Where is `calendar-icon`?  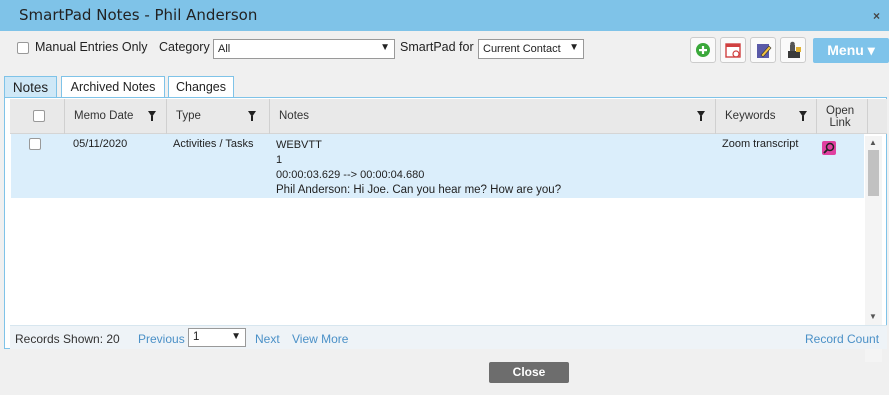
calendar-icon is located at coordinates (733, 50).